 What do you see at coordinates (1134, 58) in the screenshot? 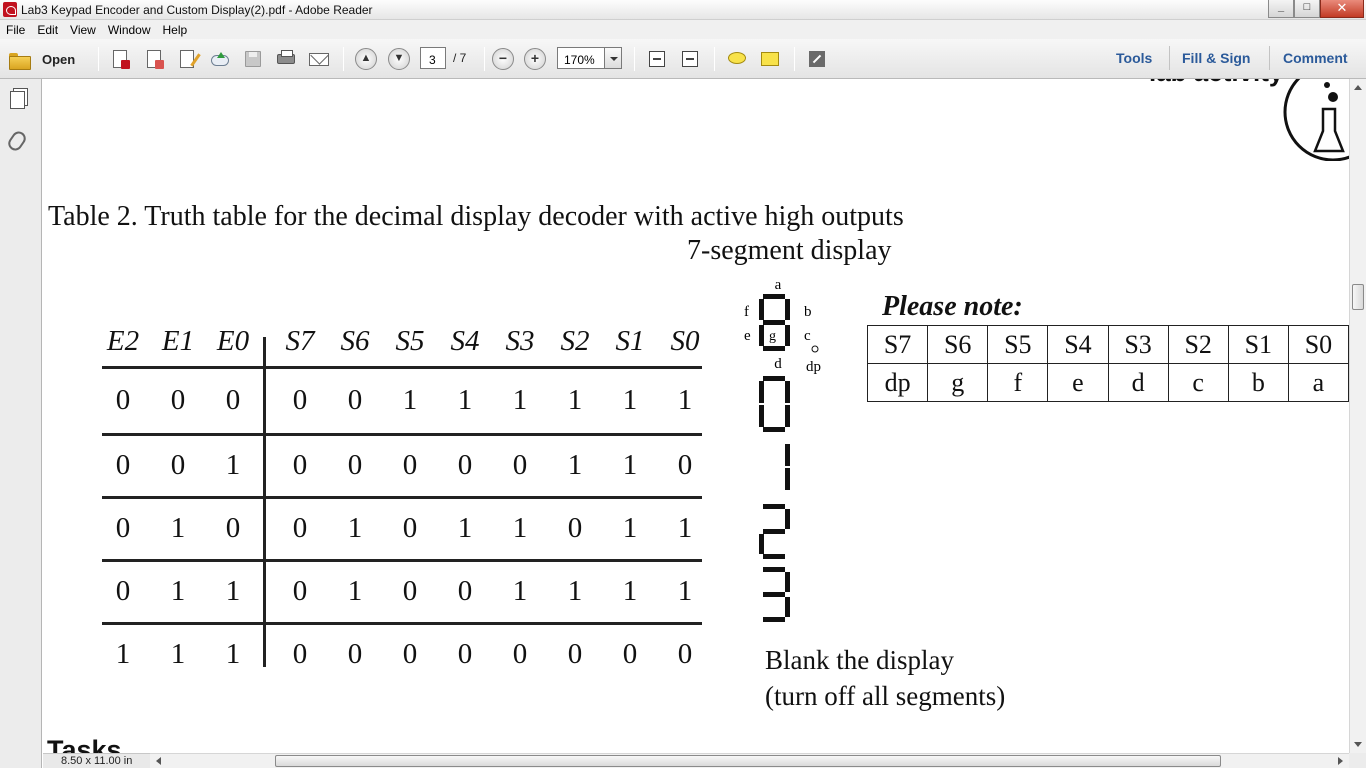
I see `tools-link: Tools` at bounding box center [1134, 58].